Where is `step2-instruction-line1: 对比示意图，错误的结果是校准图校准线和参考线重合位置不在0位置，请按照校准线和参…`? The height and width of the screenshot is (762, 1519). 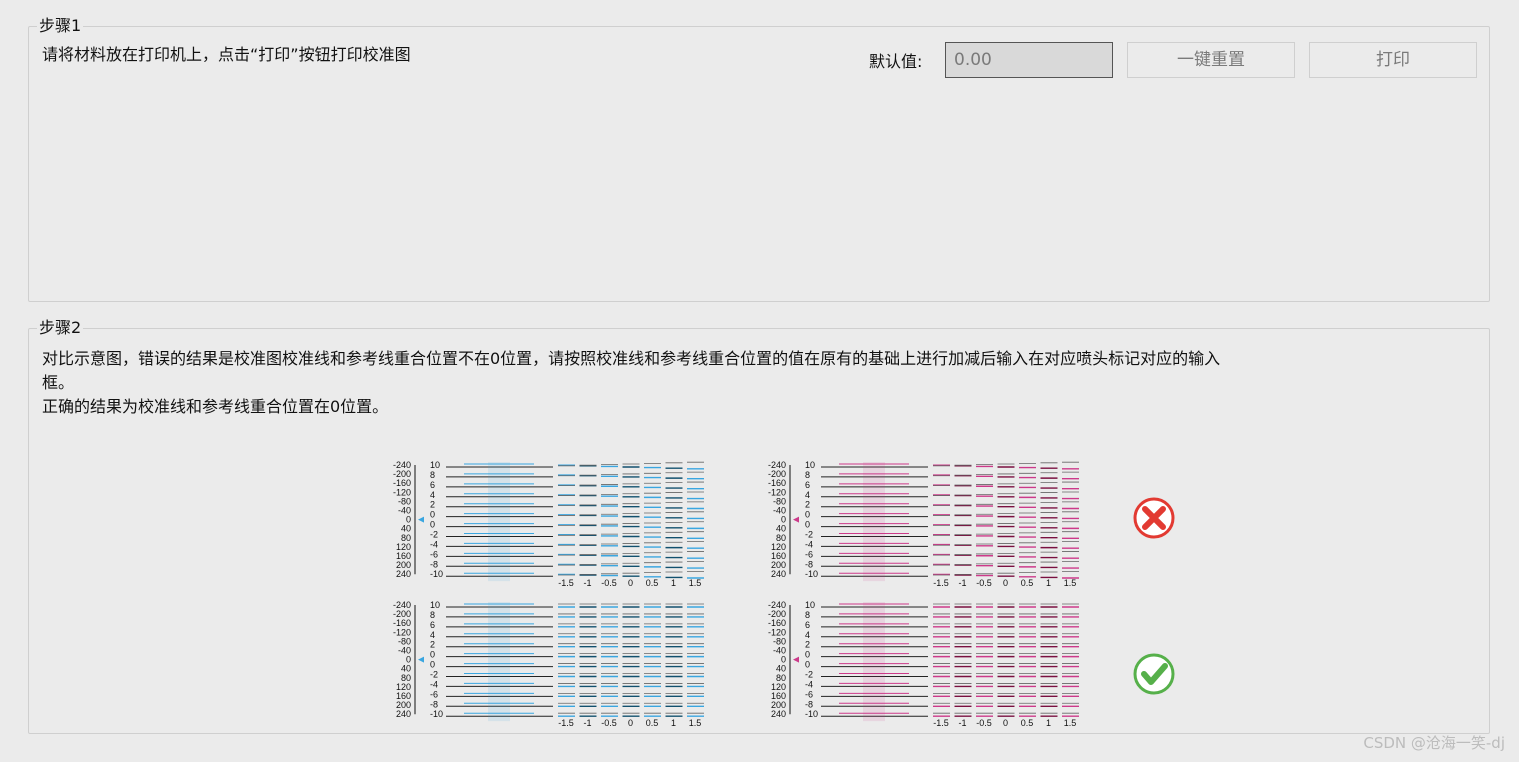
step2-instruction-line1: 对比示意图，错误的结果是校准图校准线和参考线重合位置不在0位置，请按照校准线和参… is located at coordinates (631, 358).